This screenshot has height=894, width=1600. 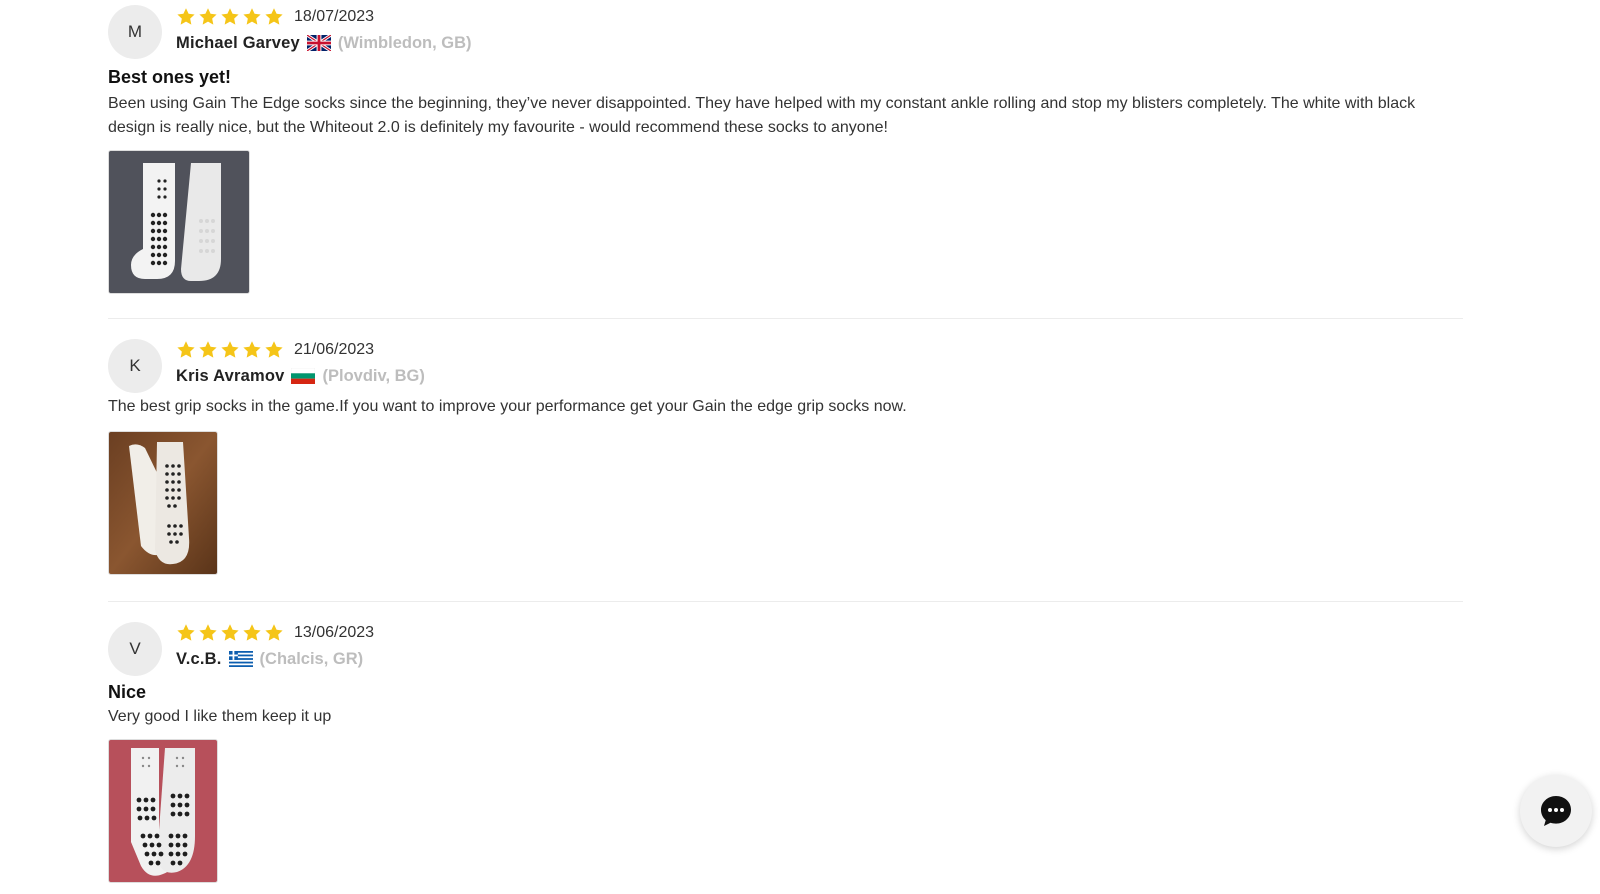 I want to click on review-date: 13/06/2023, so click(x=334, y=632).